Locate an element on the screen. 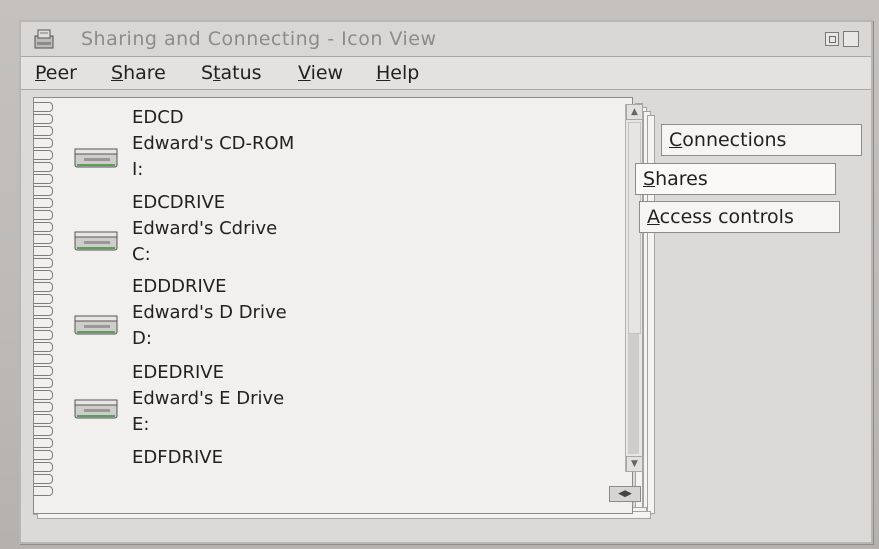 The width and height of the screenshot is (879, 549). window-title: Sharing and Connecting - Icon View is located at coordinates (259, 39).